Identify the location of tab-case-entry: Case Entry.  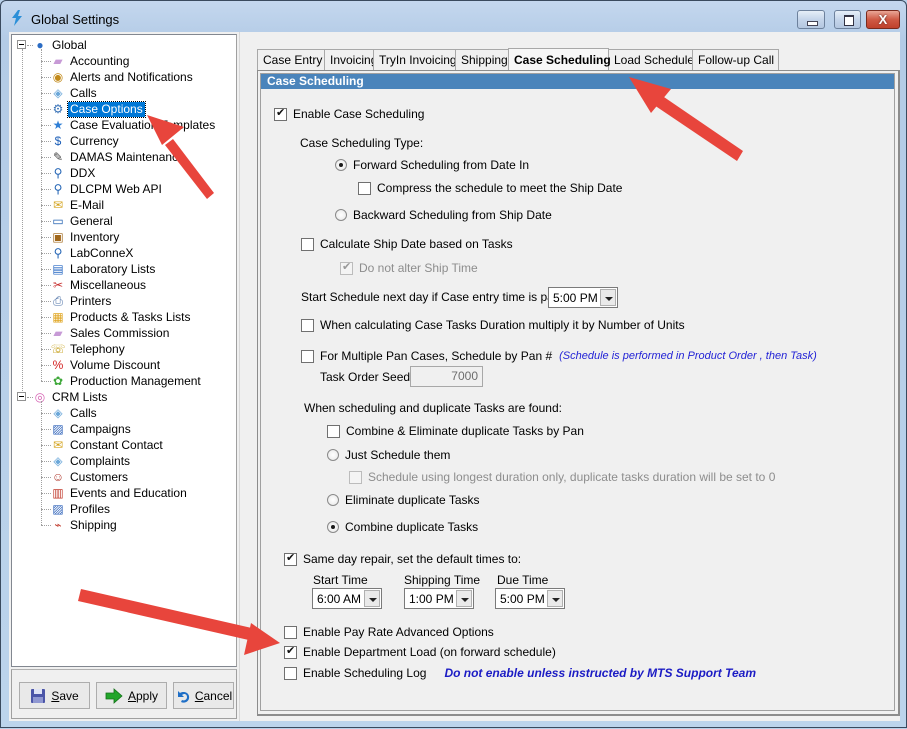
(291, 59).